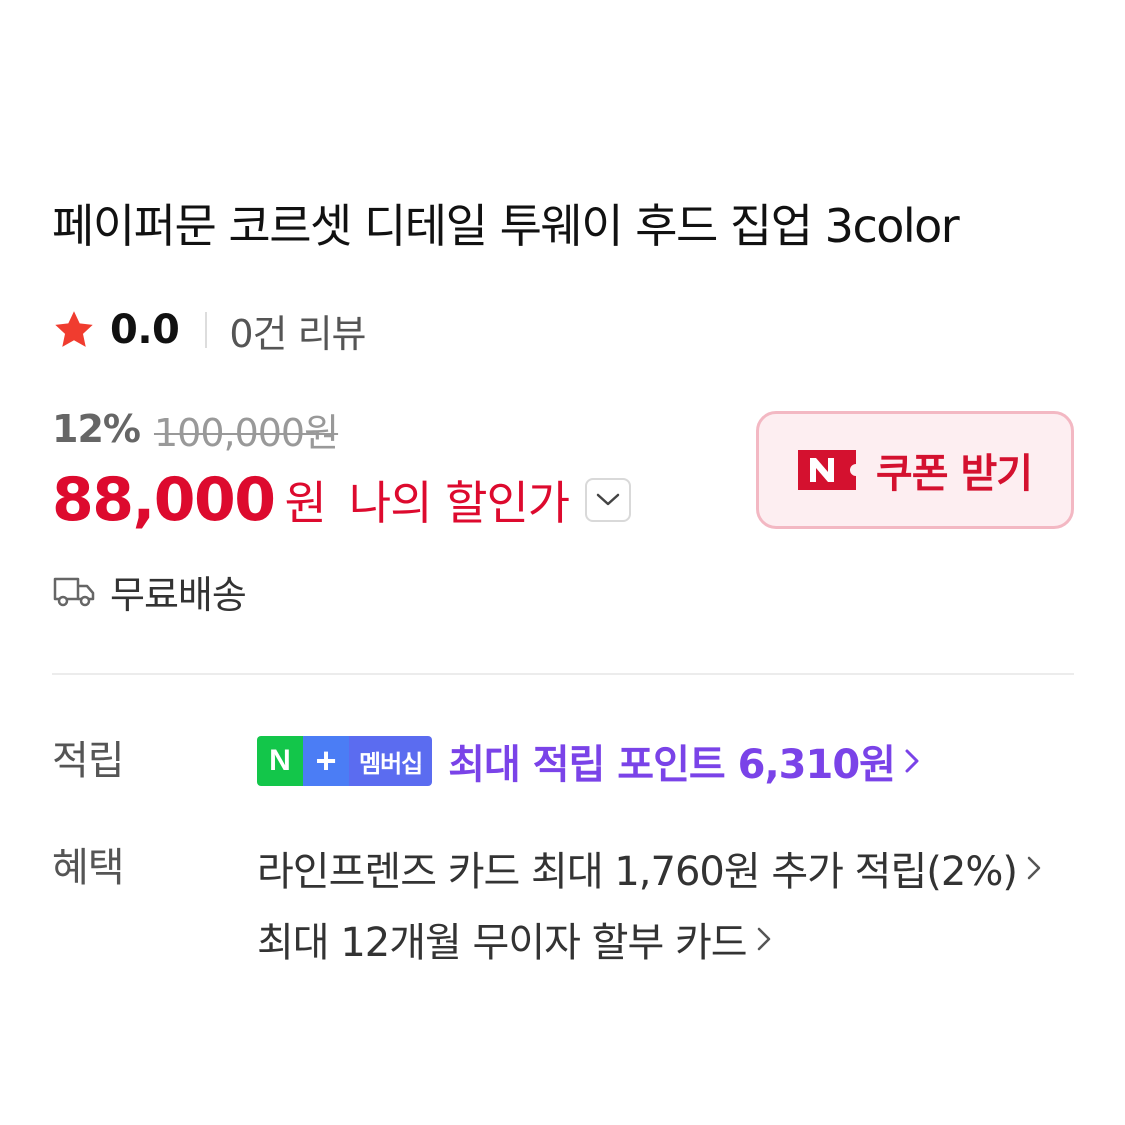 The image size is (1125, 1125). Describe the element at coordinates (280, 761) in the screenshot. I see `badge-n: N` at that location.